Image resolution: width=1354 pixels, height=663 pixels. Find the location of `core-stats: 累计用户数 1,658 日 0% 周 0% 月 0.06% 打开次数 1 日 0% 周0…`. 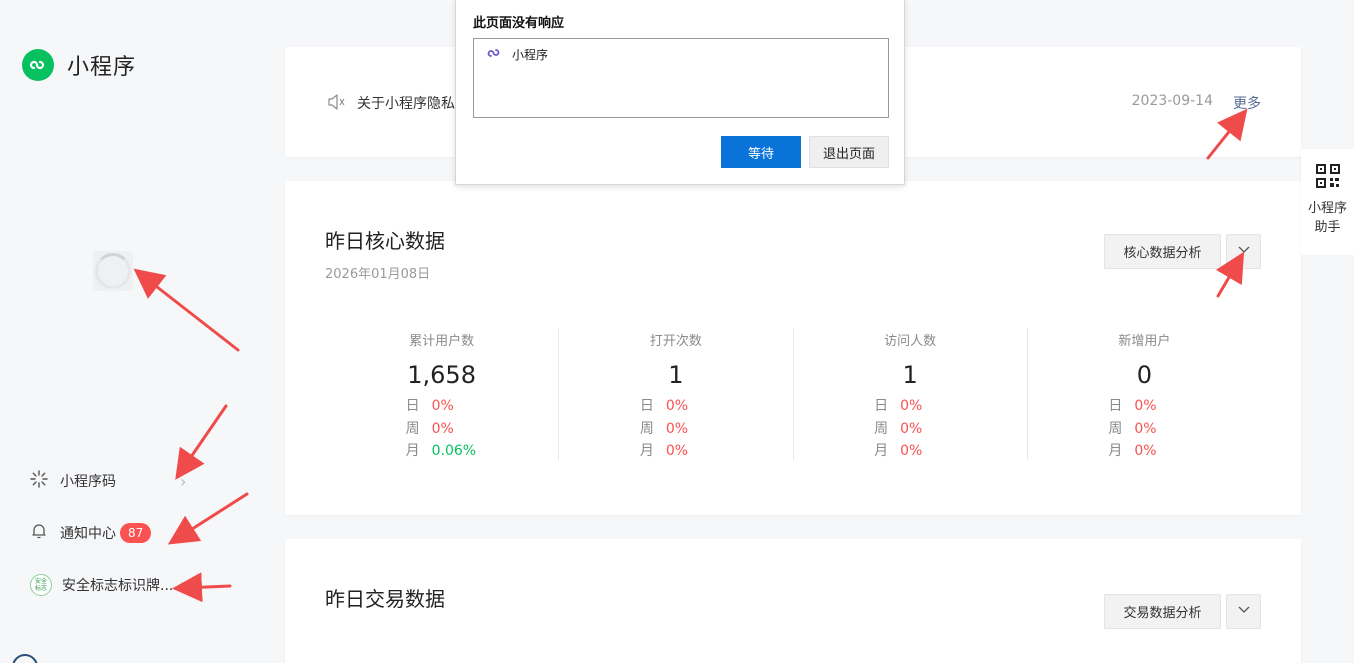

core-stats: 累计用户数 1,658 日 0% 周 0% 月 0.06% 打开次数 1 日 0% 周0… is located at coordinates (793, 394).